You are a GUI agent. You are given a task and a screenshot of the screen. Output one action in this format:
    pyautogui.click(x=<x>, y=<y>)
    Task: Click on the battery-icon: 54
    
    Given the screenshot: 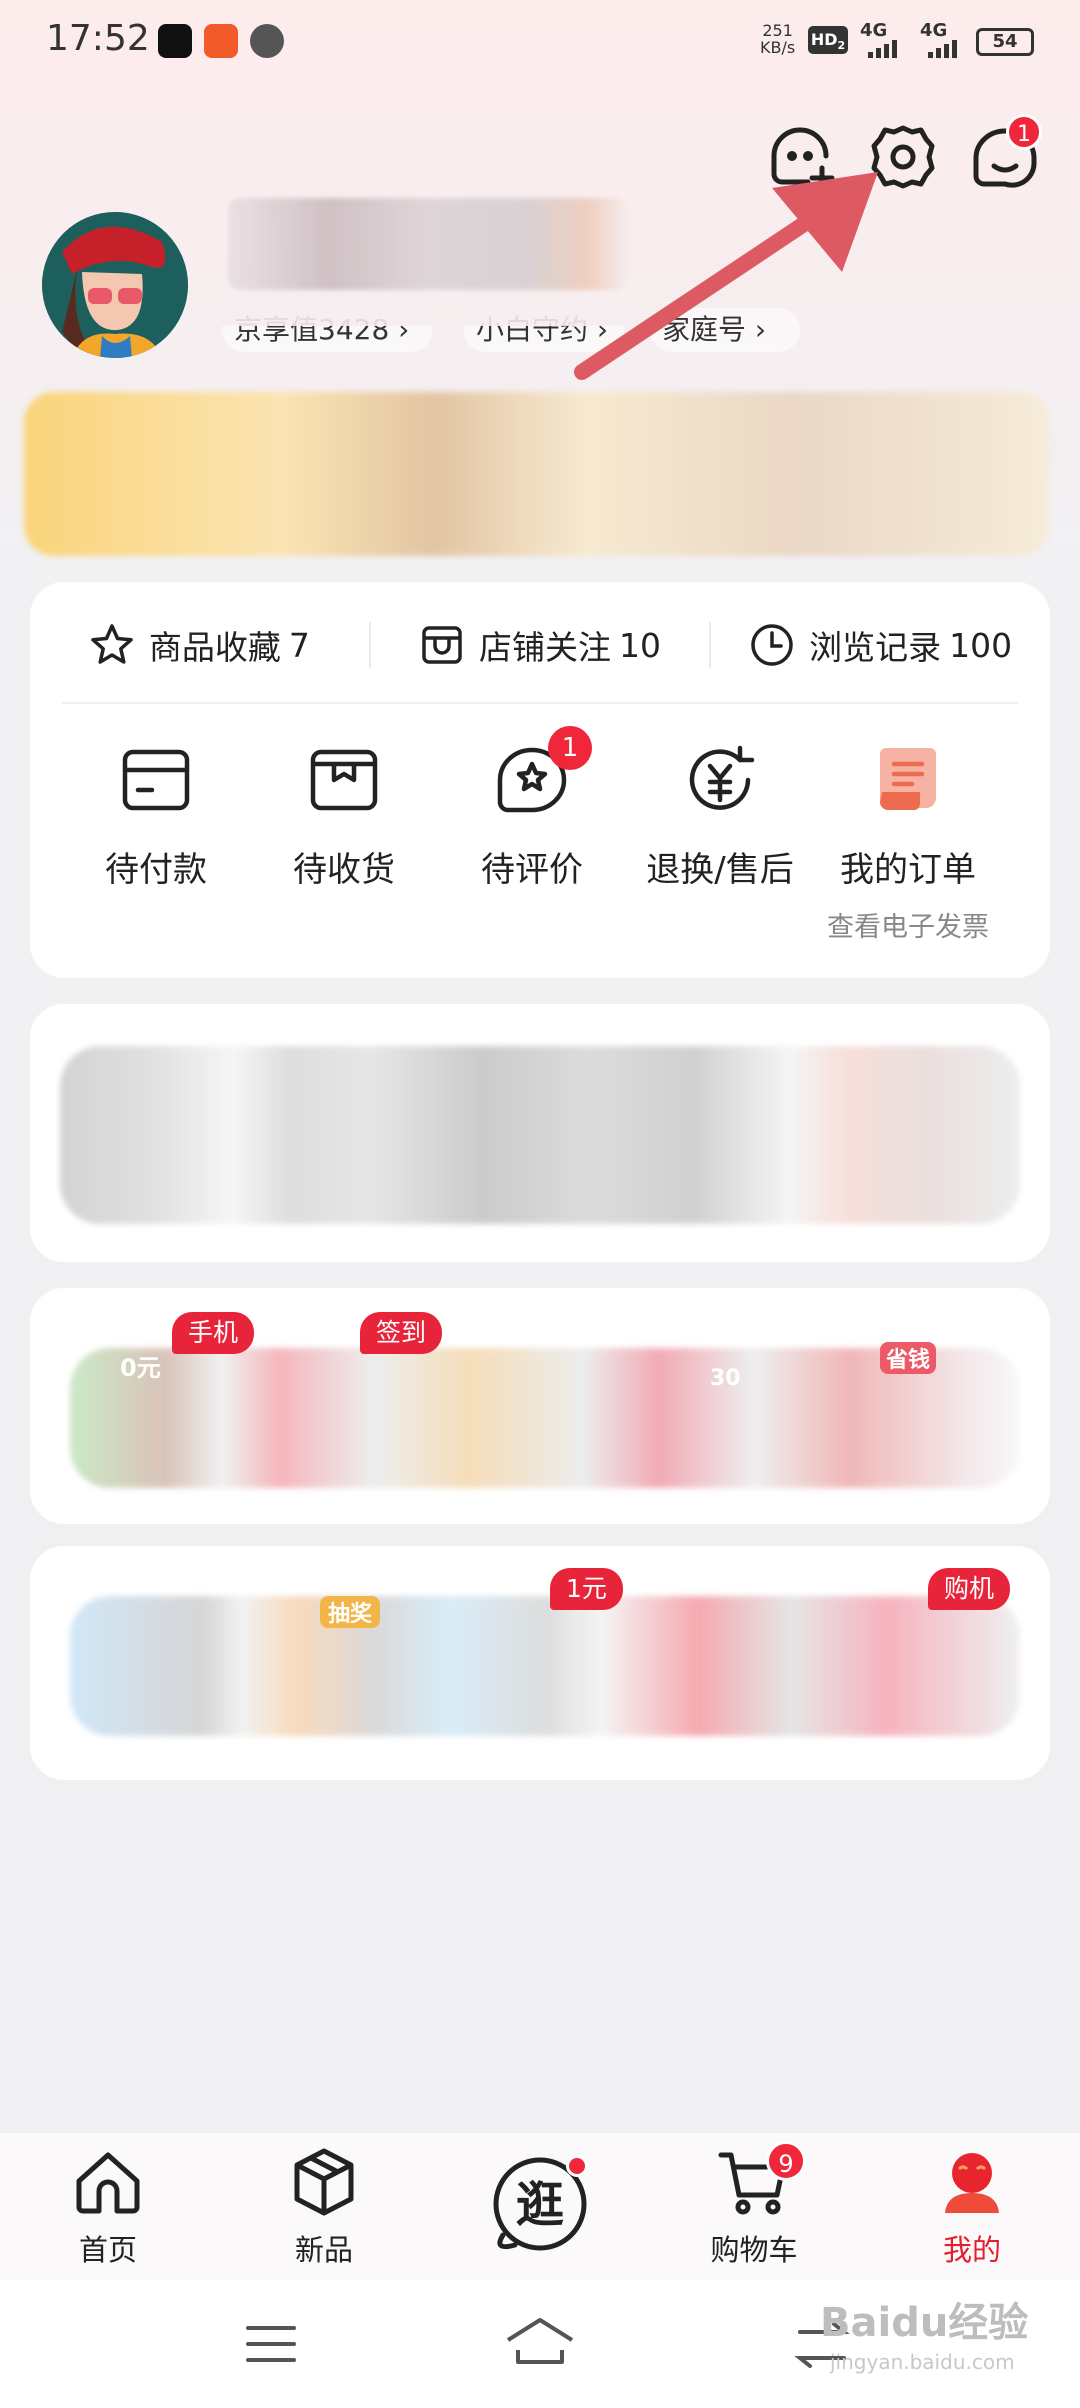 What is the action you would take?
    pyautogui.click(x=1005, y=42)
    